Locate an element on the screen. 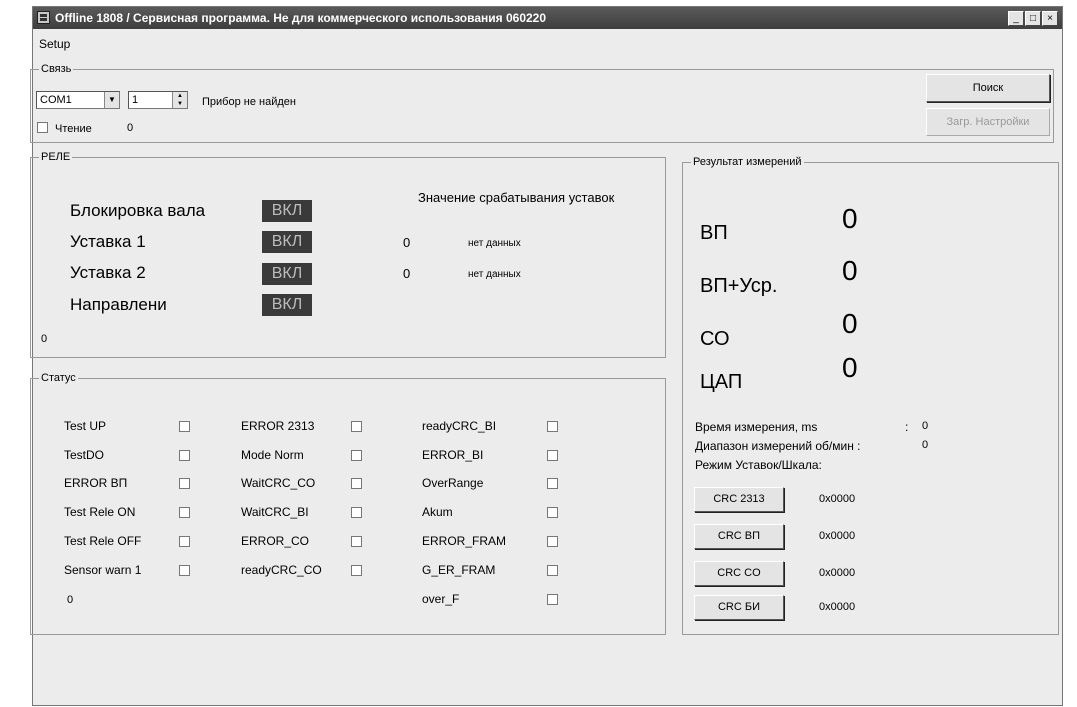 Image resolution: width=1077 pixels, height=707 pixels. com-port-select: COM1 ▼ is located at coordinates (78, 100).